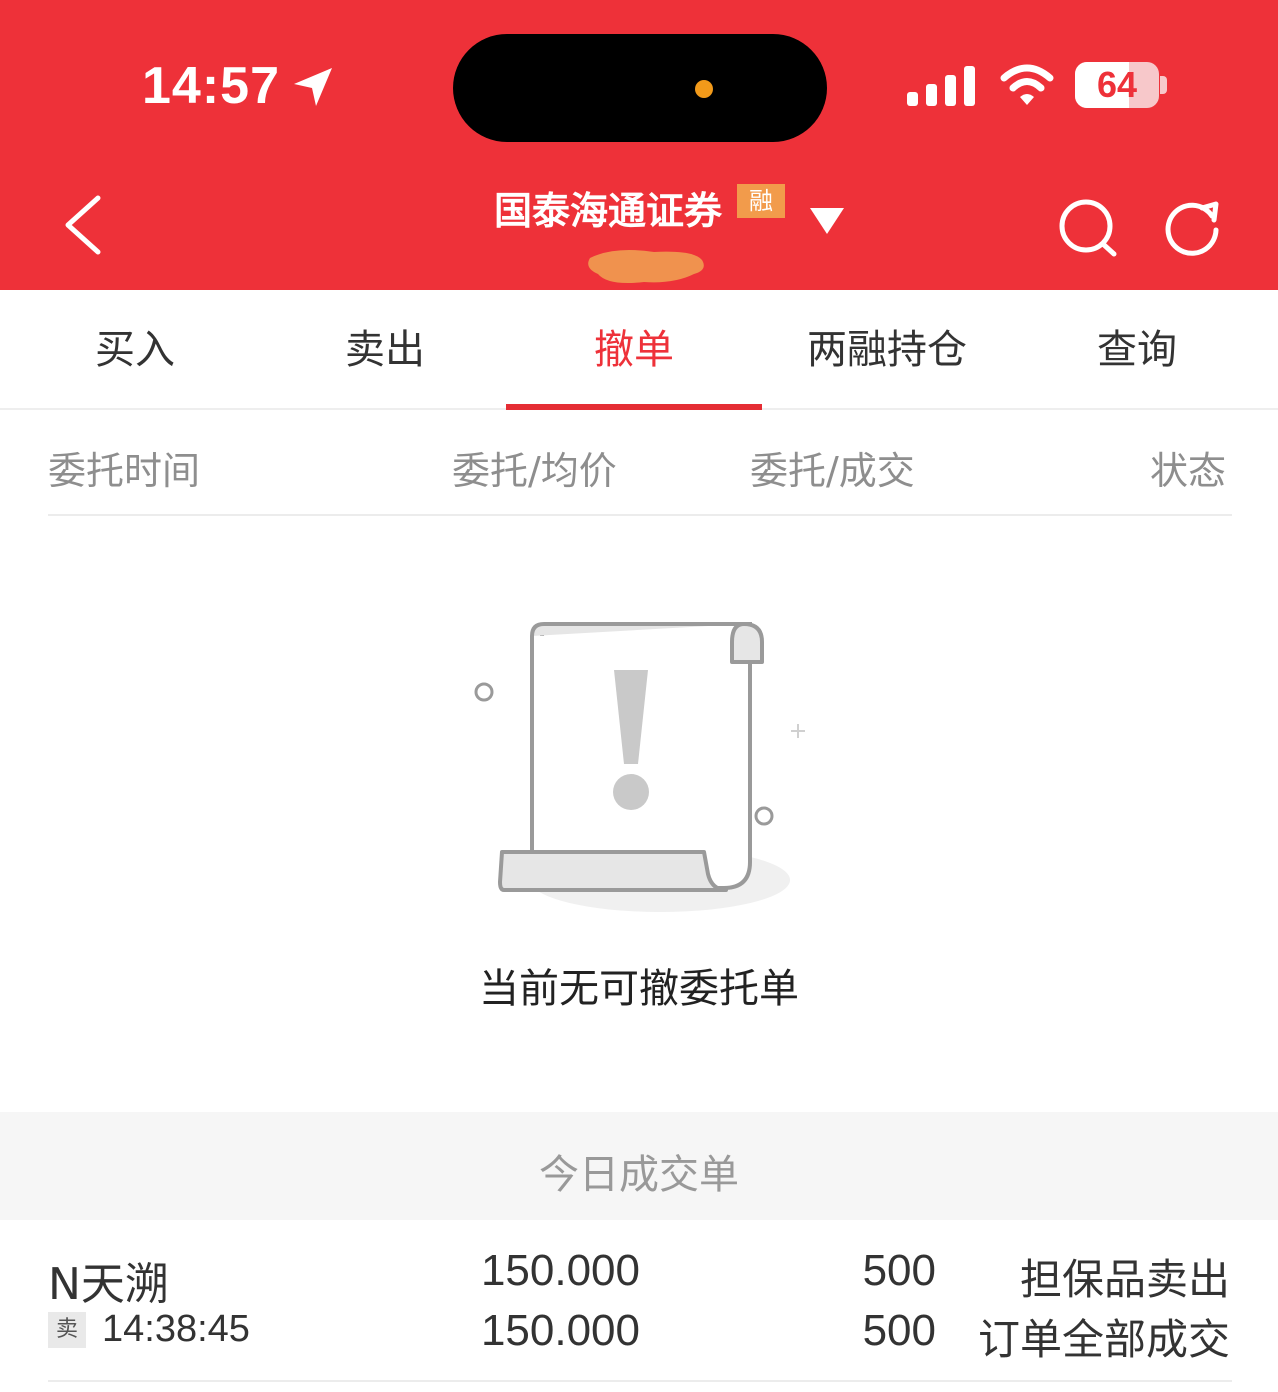 This screenshot has height=1392, width=1278. What do you see at coordinates (1188, 471) in the screenshot?
I see `column-header-status: 状态` at bounding box center [1188, 471].